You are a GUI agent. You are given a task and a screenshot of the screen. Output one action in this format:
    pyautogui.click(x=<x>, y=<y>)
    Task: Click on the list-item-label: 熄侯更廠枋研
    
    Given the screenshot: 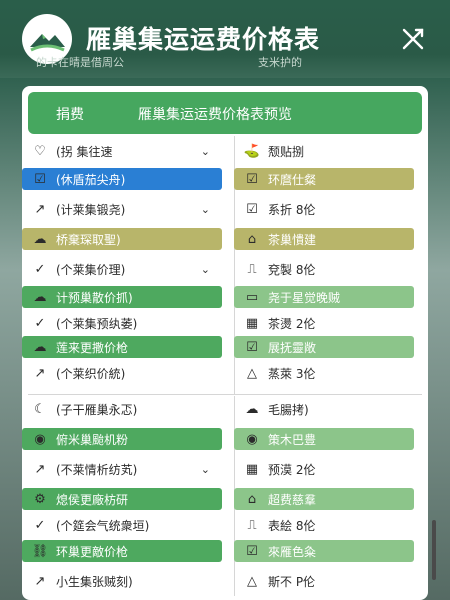 What is the action you would take?
    pyautogui.click(x=92, y=499)
    